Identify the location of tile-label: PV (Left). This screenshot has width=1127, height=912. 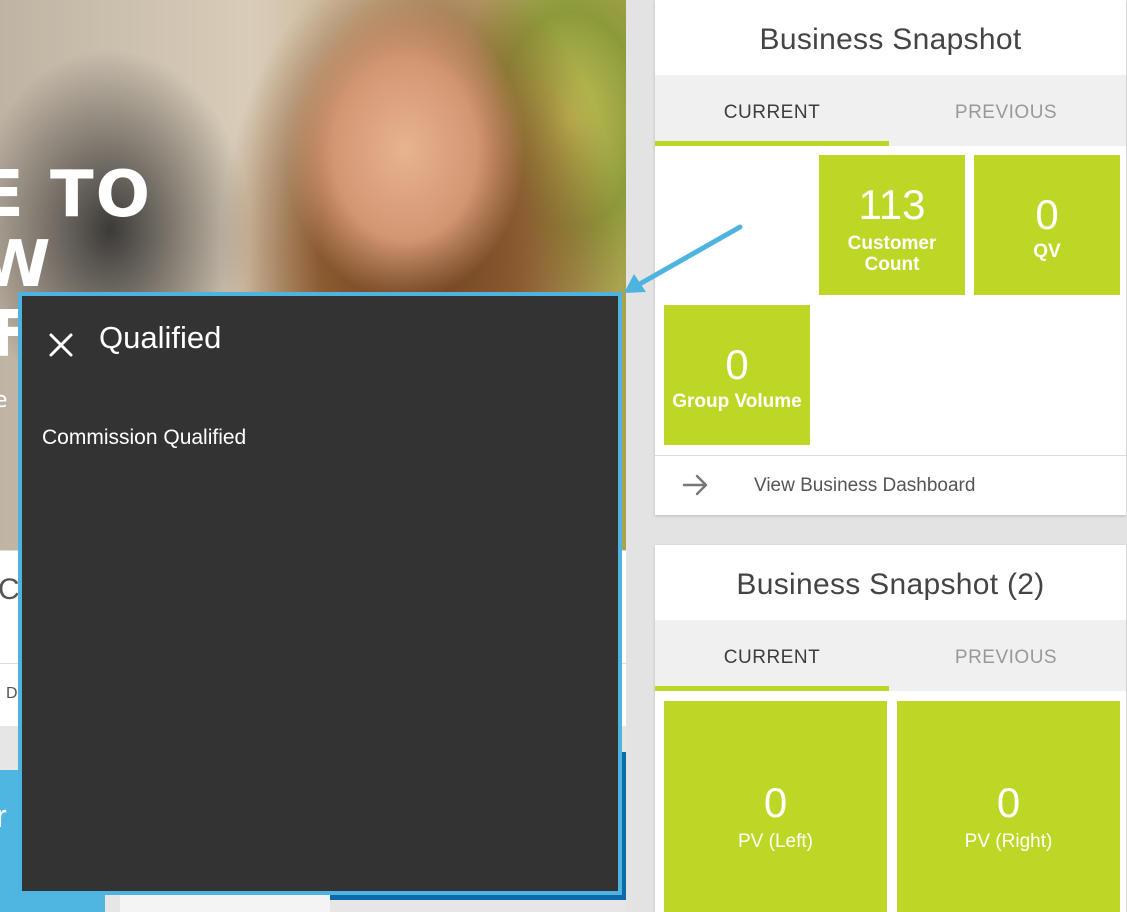
(775, 841).